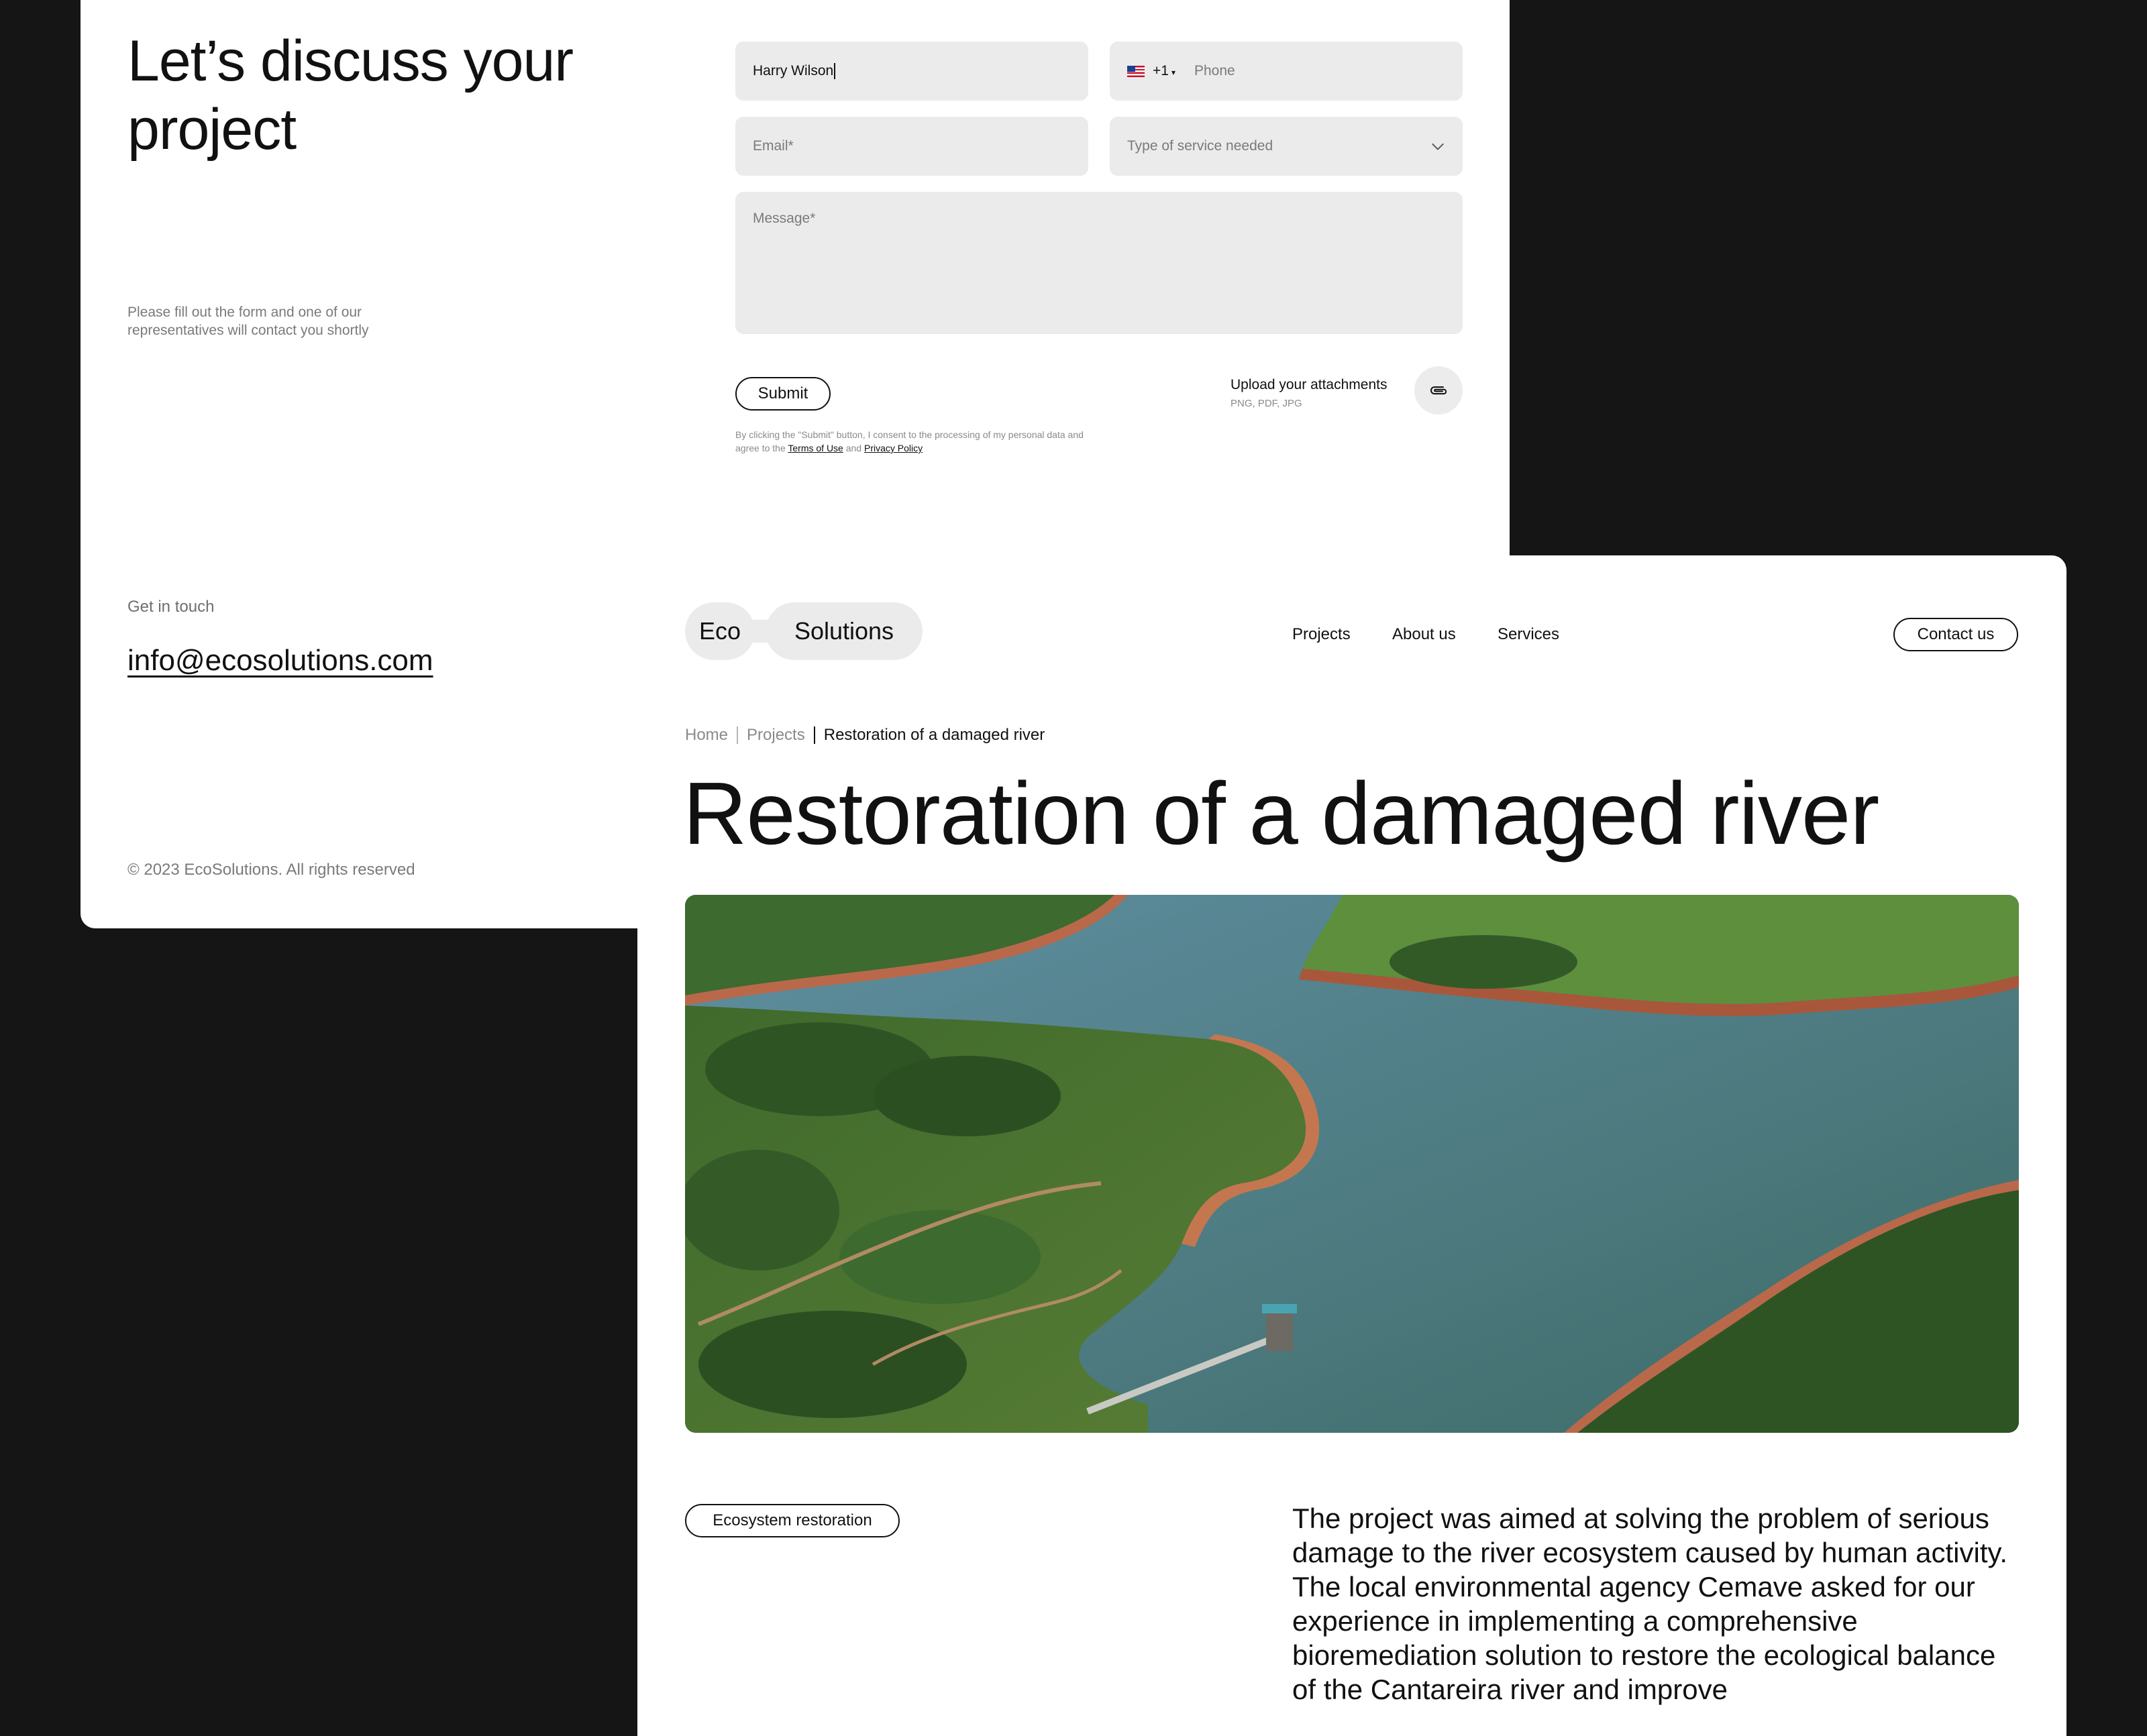 This screenshot has width=2147, height=1736. What do you see at coordinates (1308, 385) in the screenshot?
I see `upload-title: Upload your attachments` at bounding box center [1308, 385].